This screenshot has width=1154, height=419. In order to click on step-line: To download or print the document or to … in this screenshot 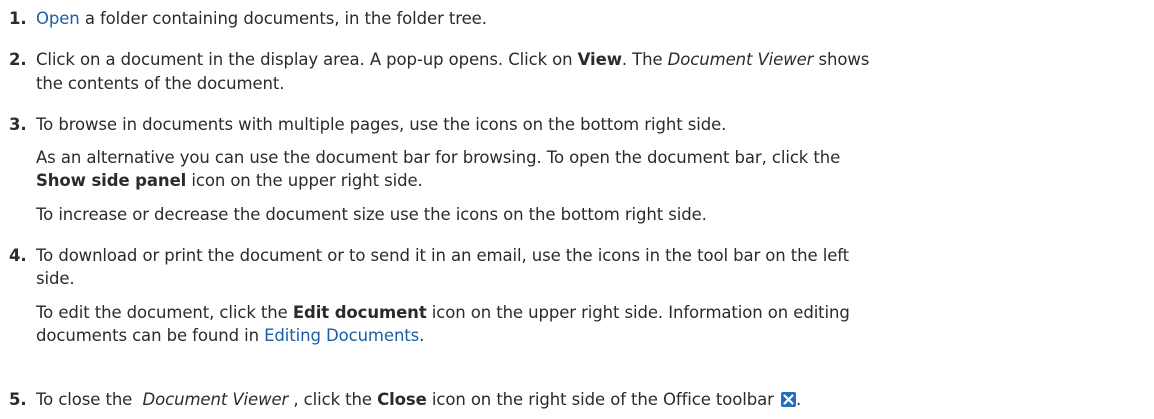, I will do `click(591, 256)`.